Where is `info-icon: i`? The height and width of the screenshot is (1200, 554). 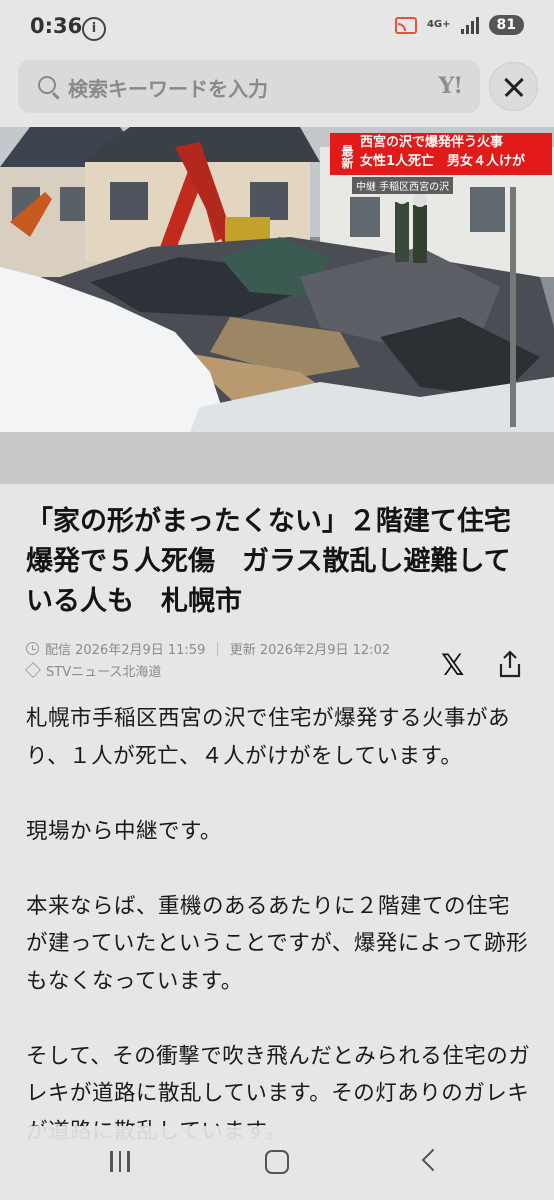 info-icon: i is located at coordinates (94, 29).